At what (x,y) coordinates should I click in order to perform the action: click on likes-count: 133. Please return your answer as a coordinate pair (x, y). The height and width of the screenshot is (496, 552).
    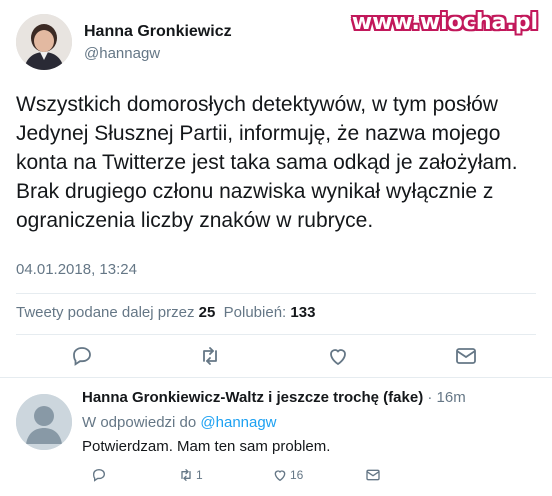
    Looking at the image, I should click on (302, 312).